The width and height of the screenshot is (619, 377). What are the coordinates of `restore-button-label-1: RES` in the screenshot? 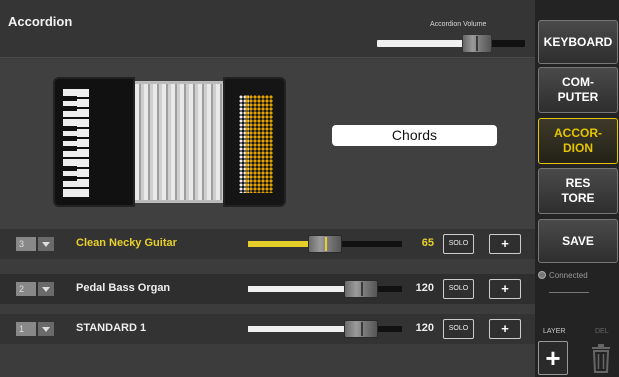 It's located at (578, 183).